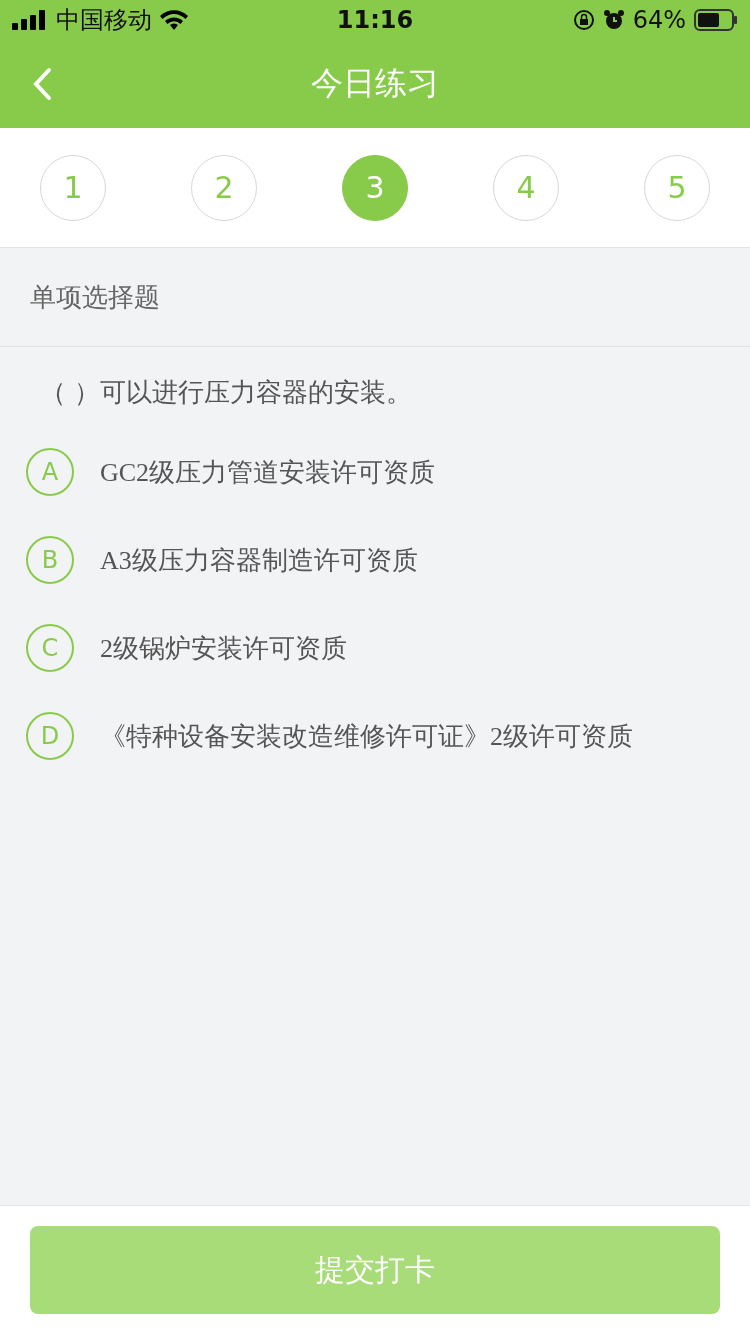 This screenshot has height=1334, width=750. I want to click on carrier-name: 中国移动, so click(104, 20).